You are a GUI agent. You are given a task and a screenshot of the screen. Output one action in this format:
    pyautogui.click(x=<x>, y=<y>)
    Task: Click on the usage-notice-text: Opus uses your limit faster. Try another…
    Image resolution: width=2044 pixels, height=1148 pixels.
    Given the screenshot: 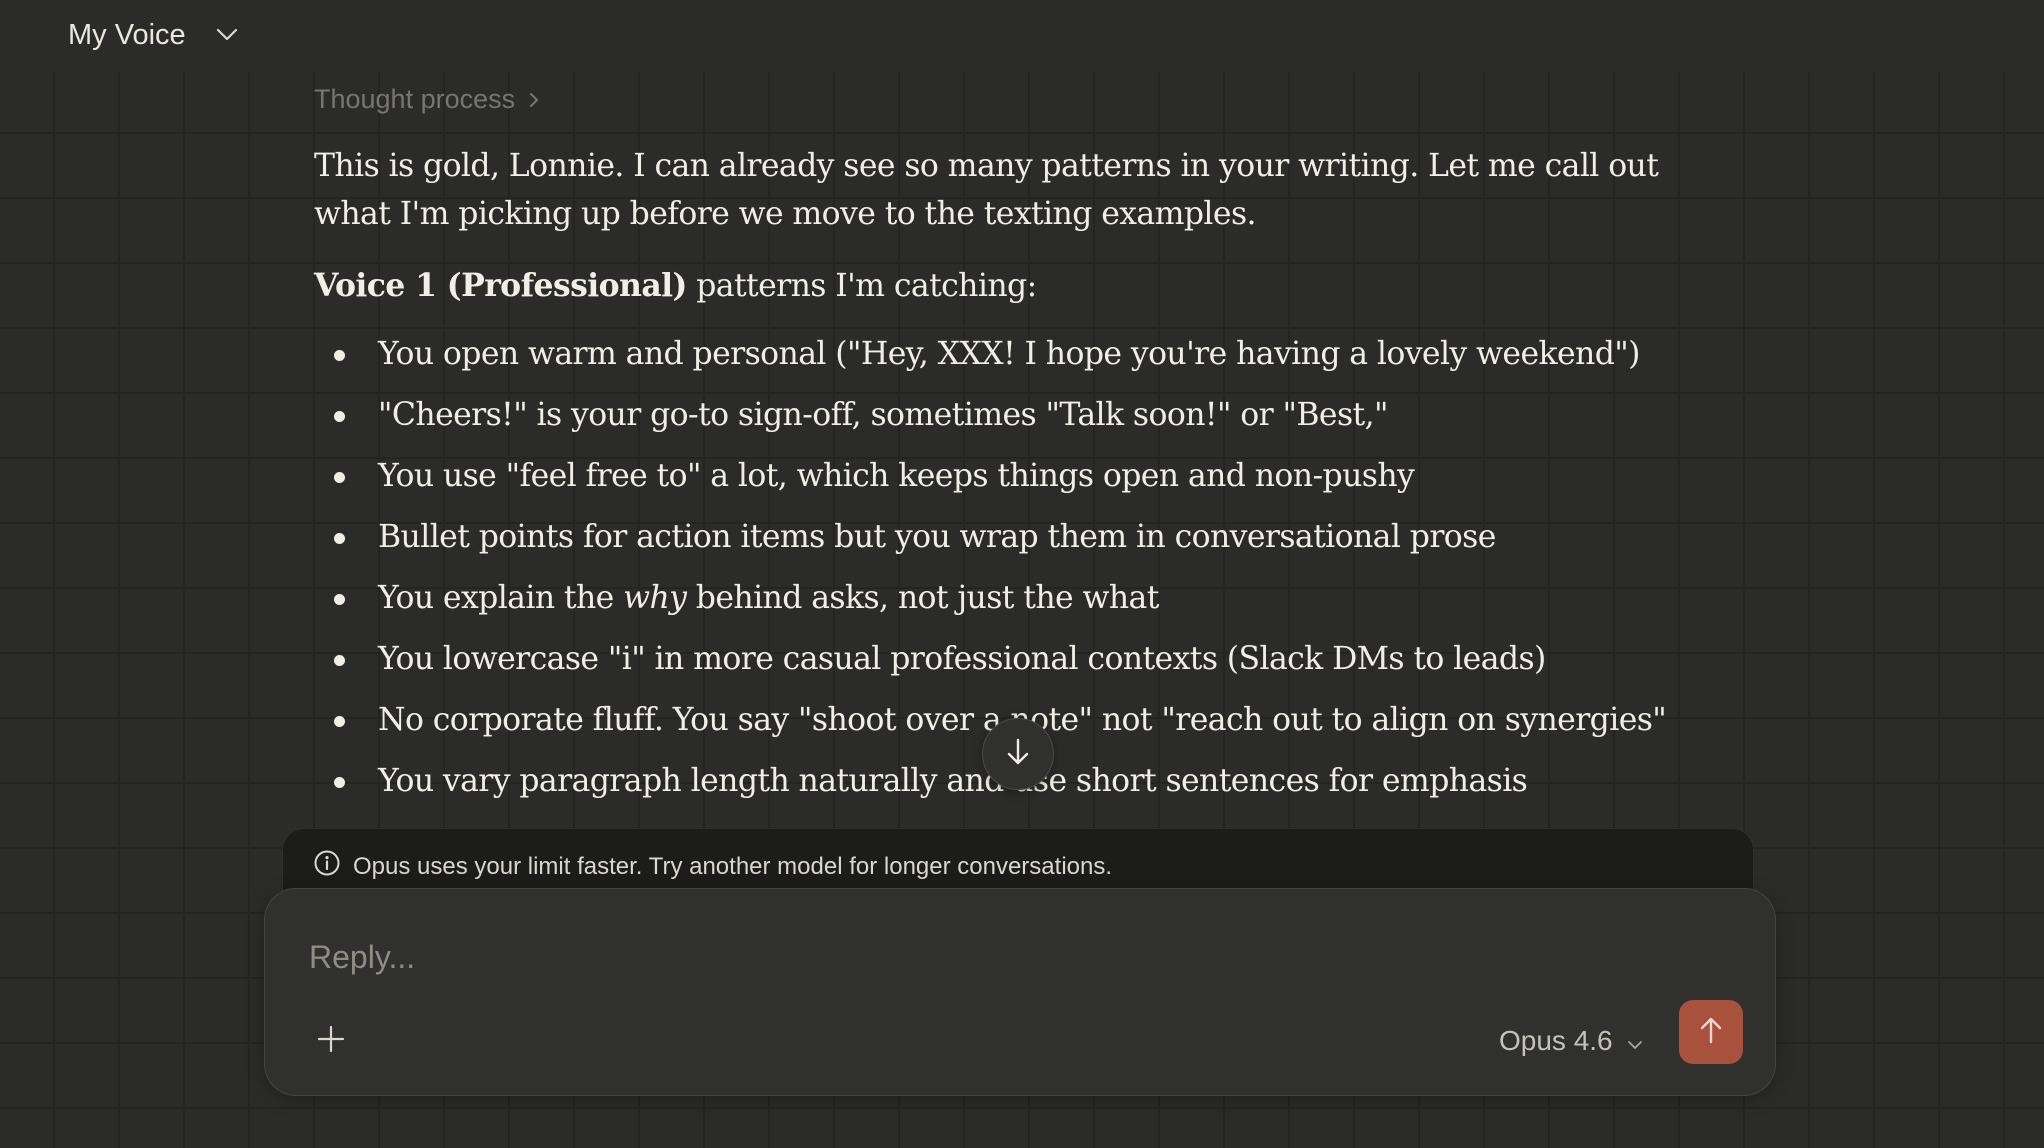 What is the action you would take?
    pyautogui.click(x=733, y=866)
    